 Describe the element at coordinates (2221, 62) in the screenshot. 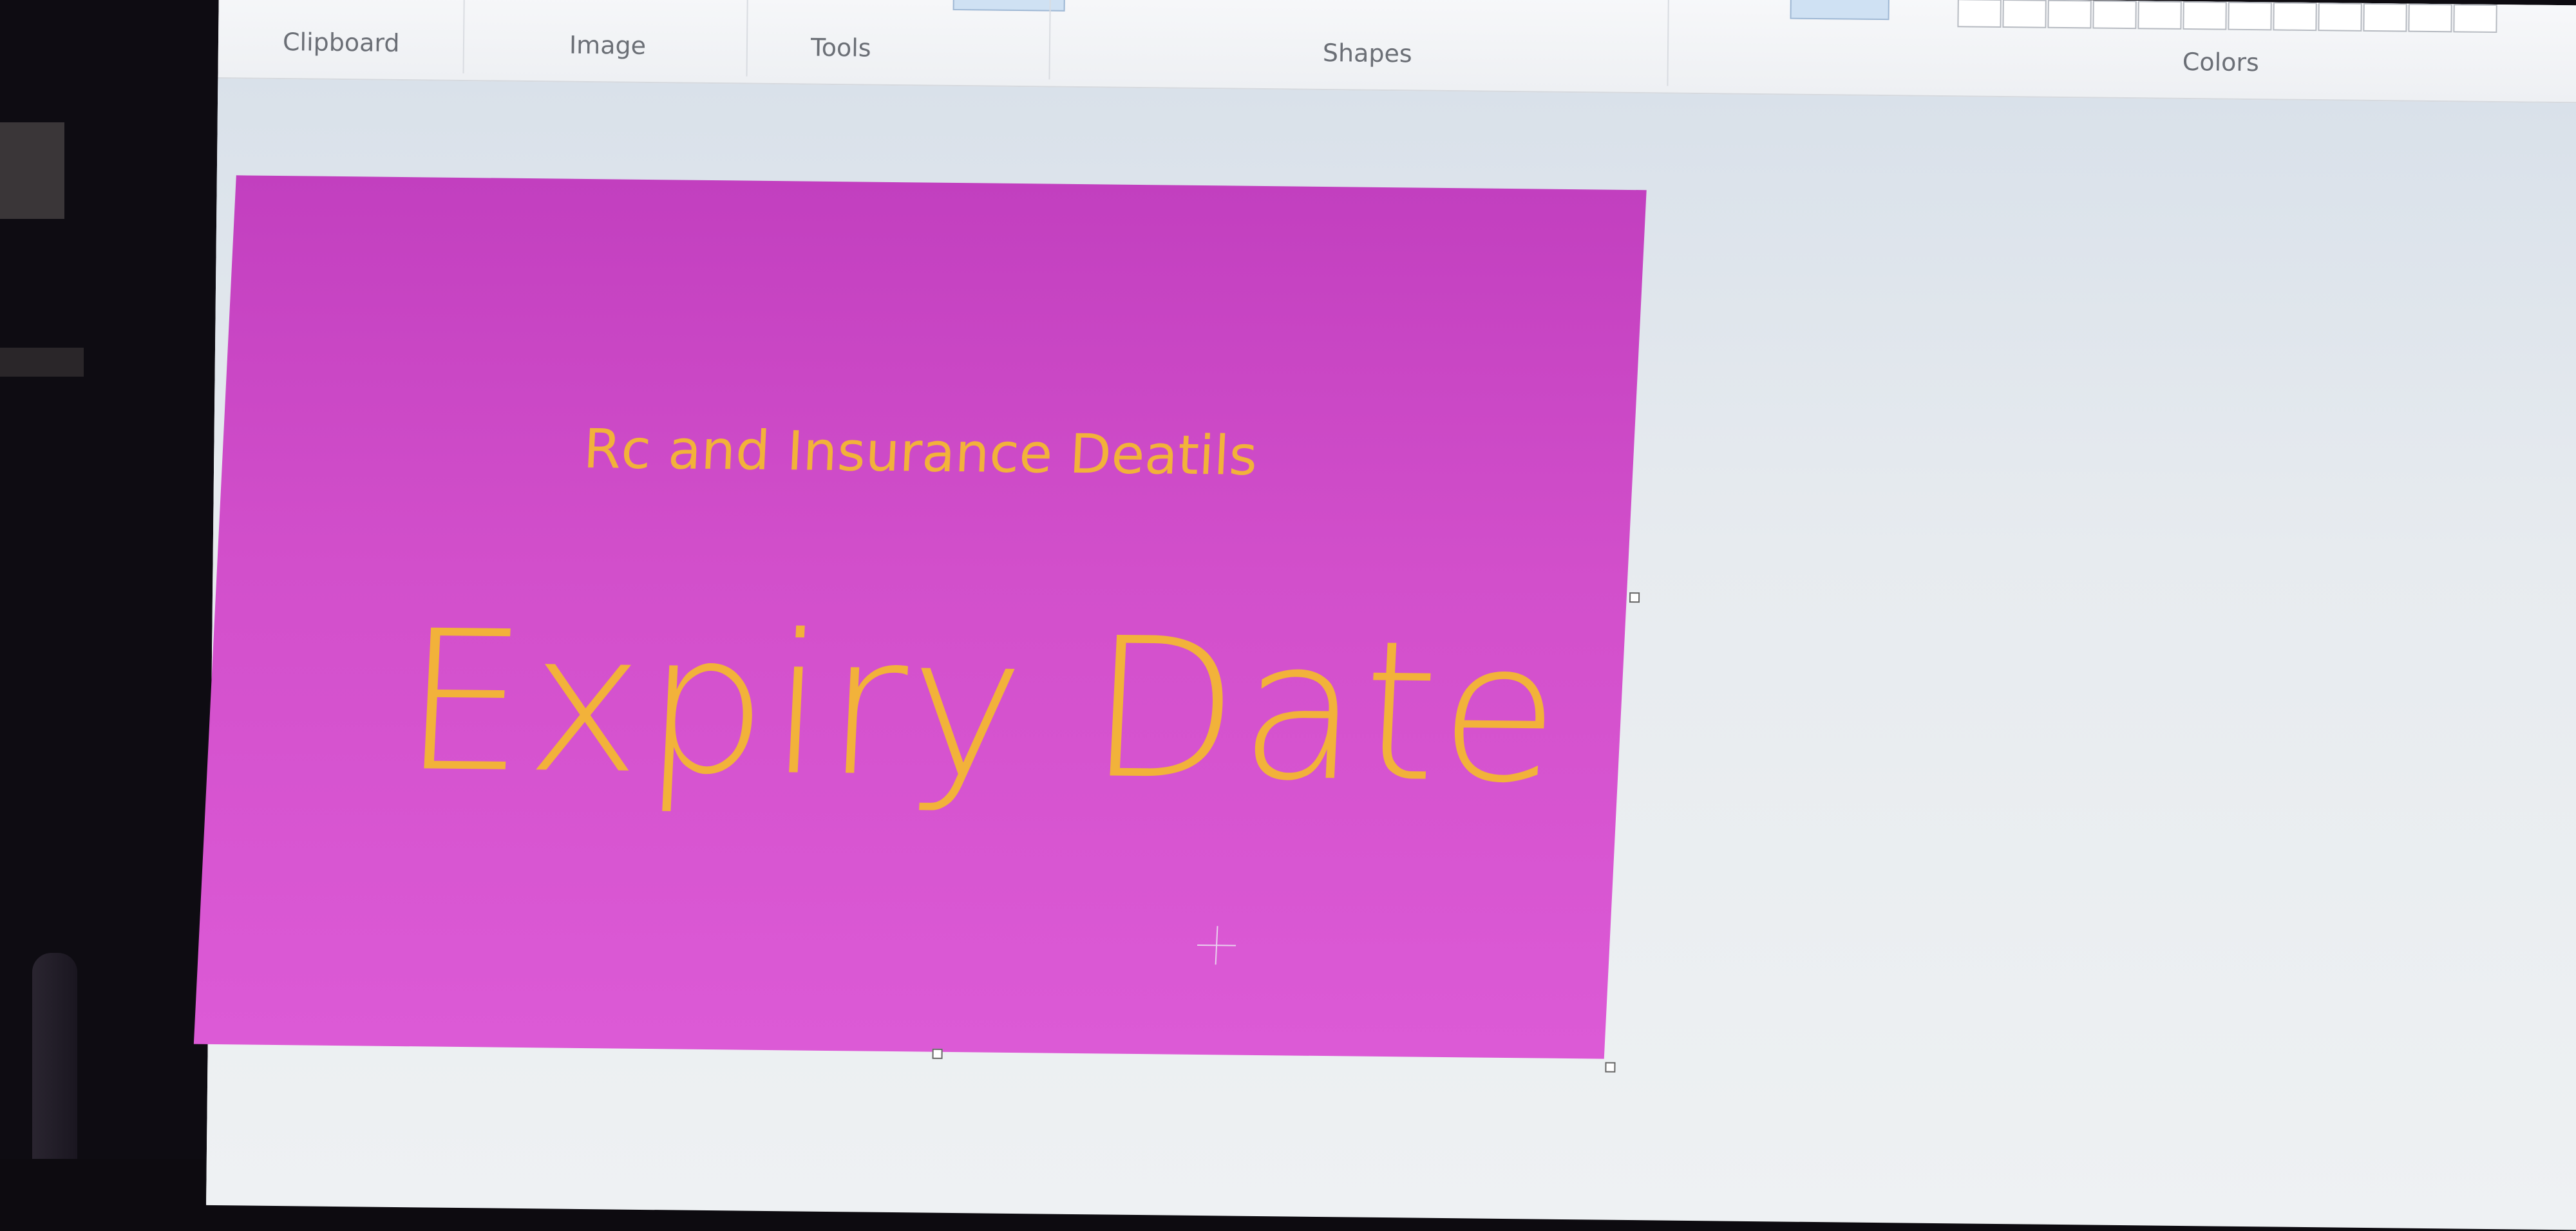

I see `group-label-colors: Colors` at that location.